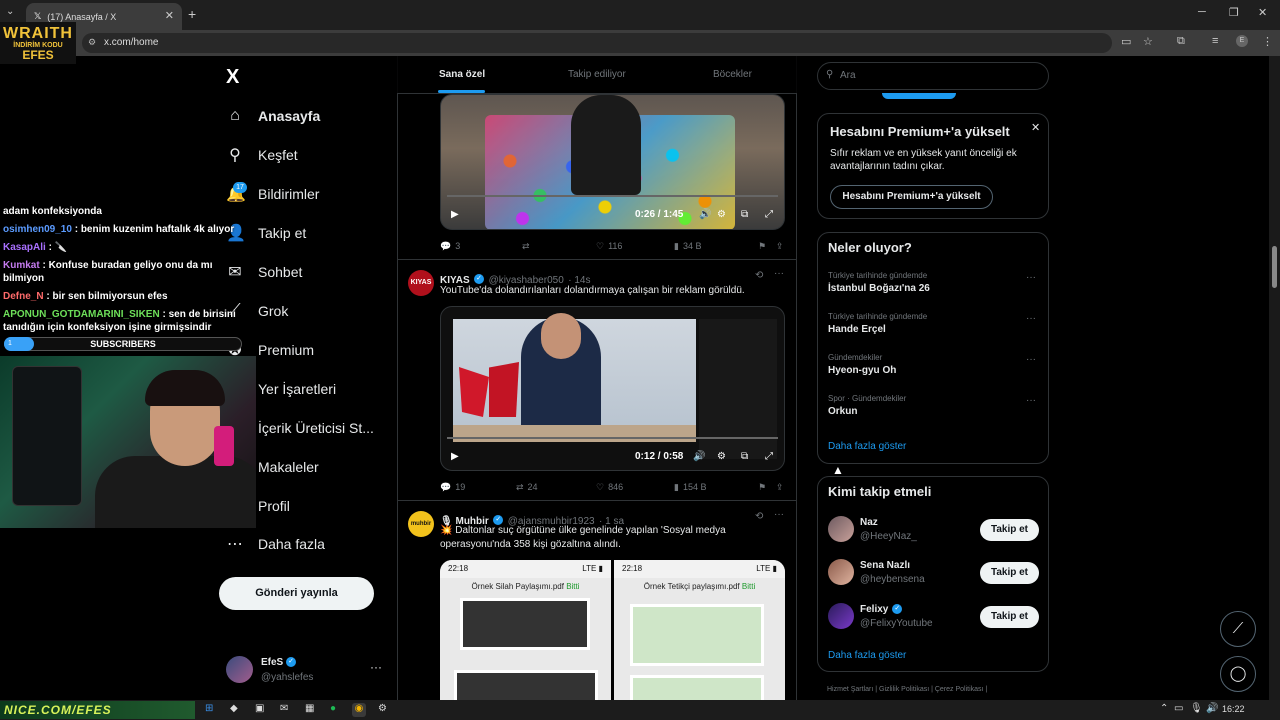  What do you see at coordinates (262, 155) in the screenshot?
I see `nav-item-keşfet: ⚲ Keşfet` at bounding box center [262, 155].